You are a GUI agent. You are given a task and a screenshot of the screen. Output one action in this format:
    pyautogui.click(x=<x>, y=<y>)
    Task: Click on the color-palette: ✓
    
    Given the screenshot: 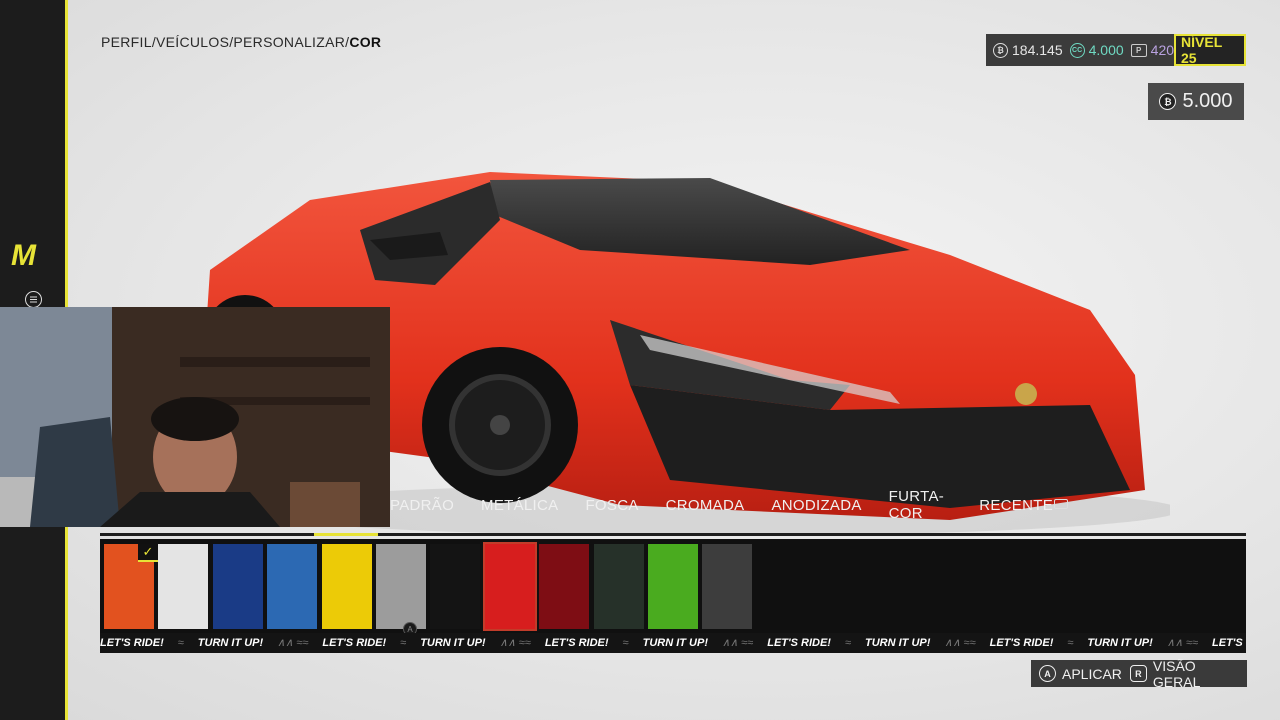 What is the action you would take?
    pyautogui.click(x=673, y=586)
    